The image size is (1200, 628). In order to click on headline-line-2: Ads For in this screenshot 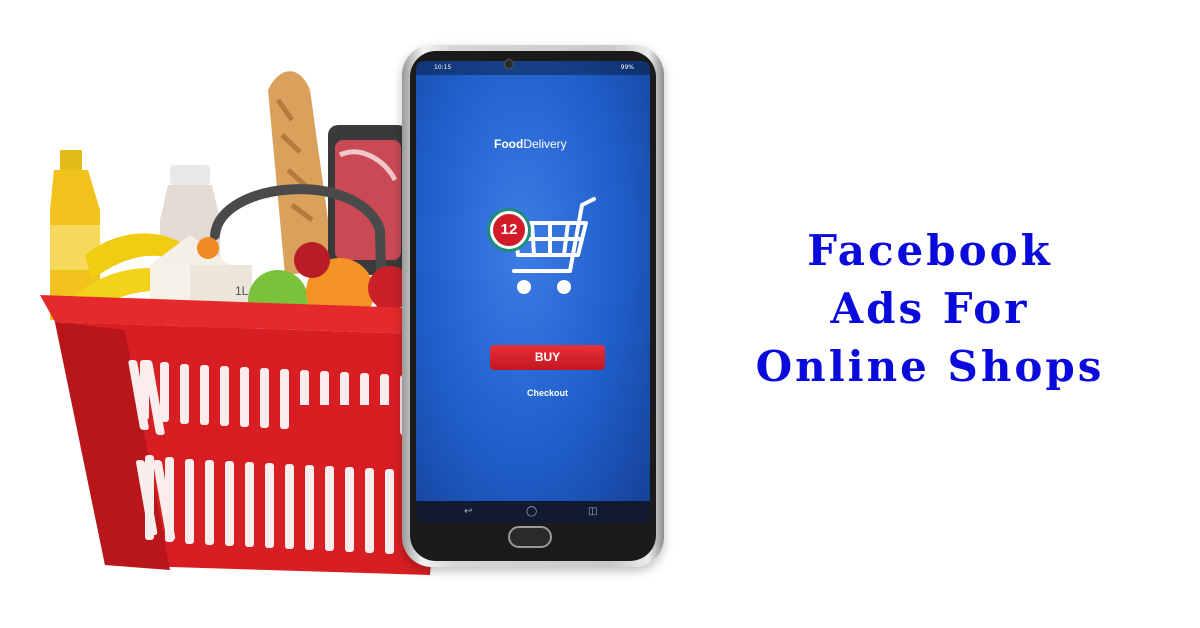, I will do `click(930, 308)`.